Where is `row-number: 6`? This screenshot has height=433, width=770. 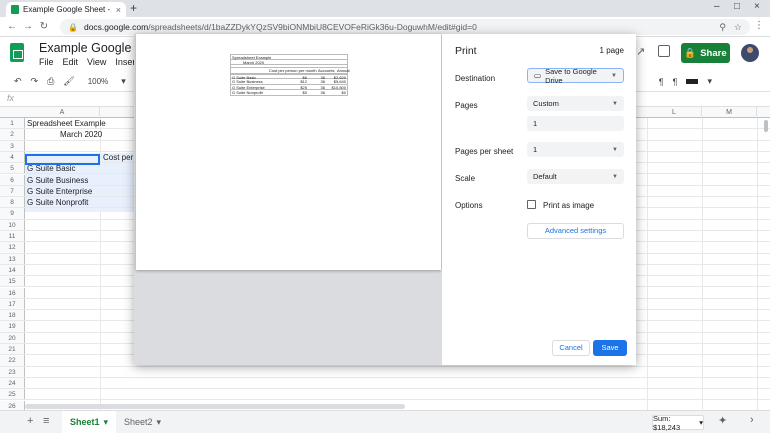 row-number: 6 is located at coordinates (12, 179).